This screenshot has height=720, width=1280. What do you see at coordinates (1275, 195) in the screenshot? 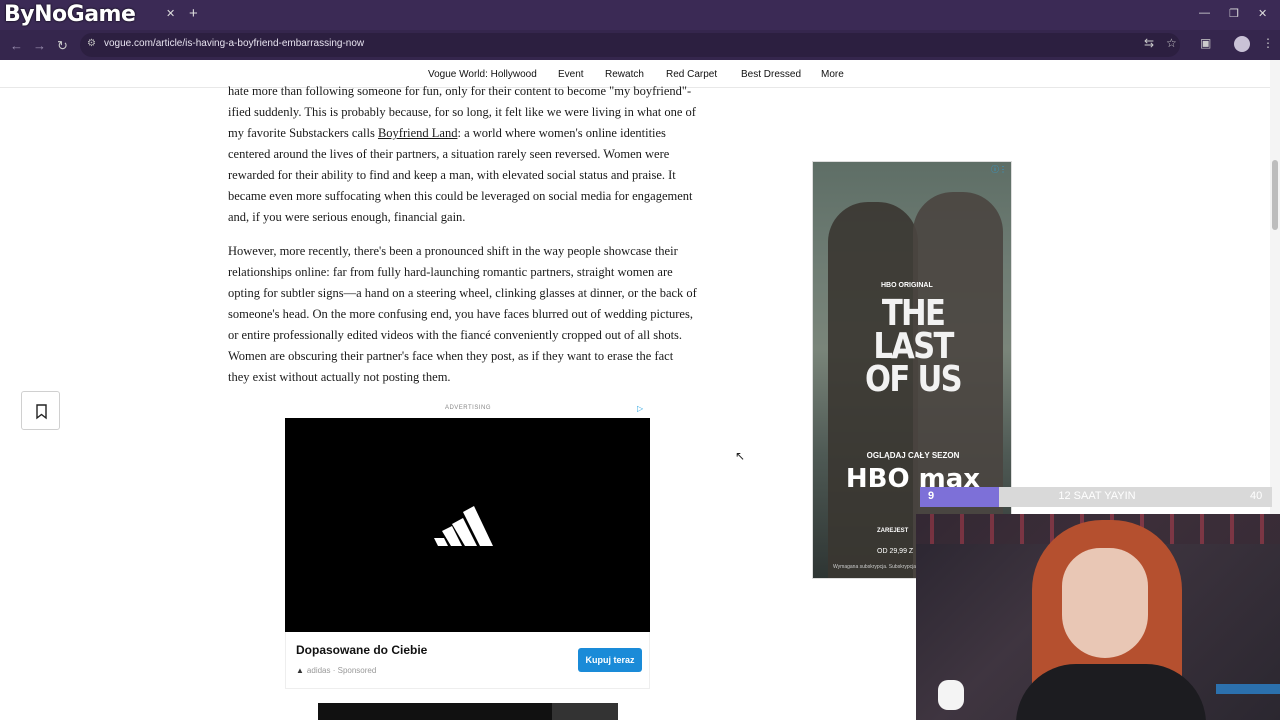
I see `scroll-thumb` at bounding box center [1275, 195].